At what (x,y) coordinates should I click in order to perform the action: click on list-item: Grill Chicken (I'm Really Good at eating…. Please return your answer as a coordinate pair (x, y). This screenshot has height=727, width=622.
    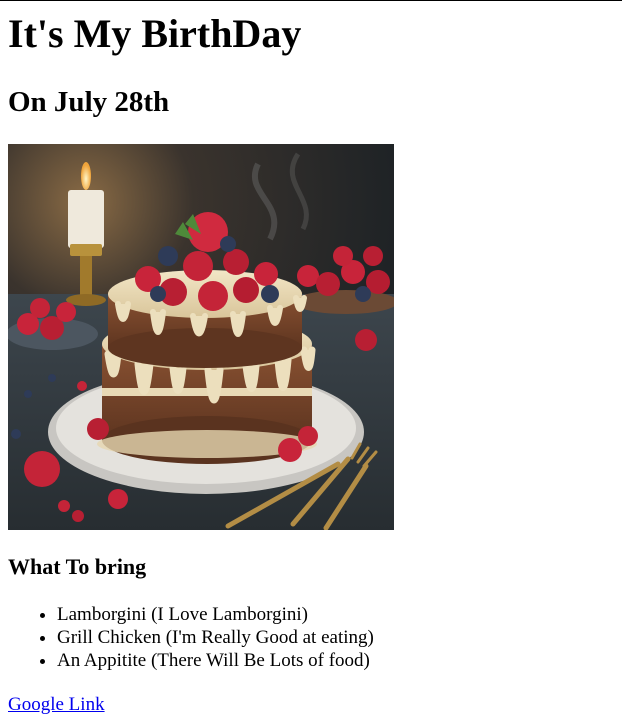
    Looking at the image, I should click on (215, 637).